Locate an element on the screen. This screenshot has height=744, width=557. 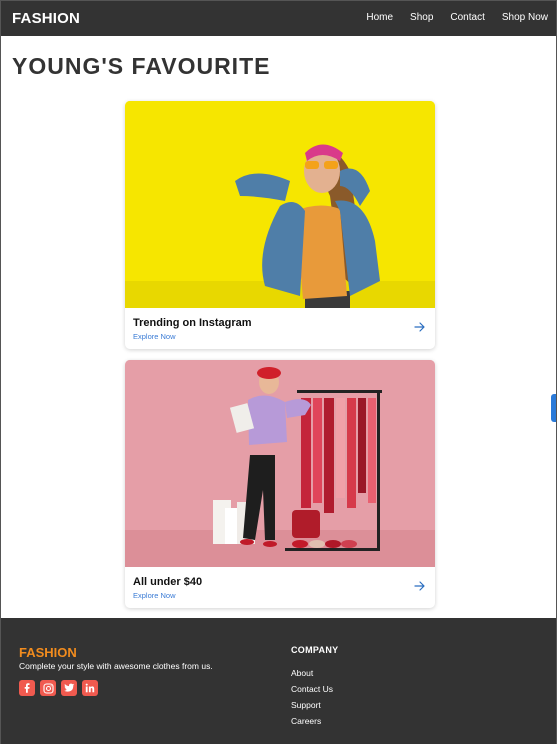
linkedin-icon is located at coordinates (90, 688).